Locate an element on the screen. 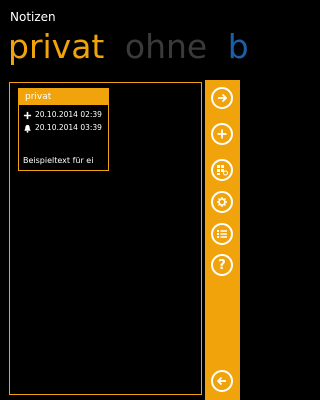 This screenshot has width=320, height=400. tiles-settings-icon is located at coordinates (222, 170).